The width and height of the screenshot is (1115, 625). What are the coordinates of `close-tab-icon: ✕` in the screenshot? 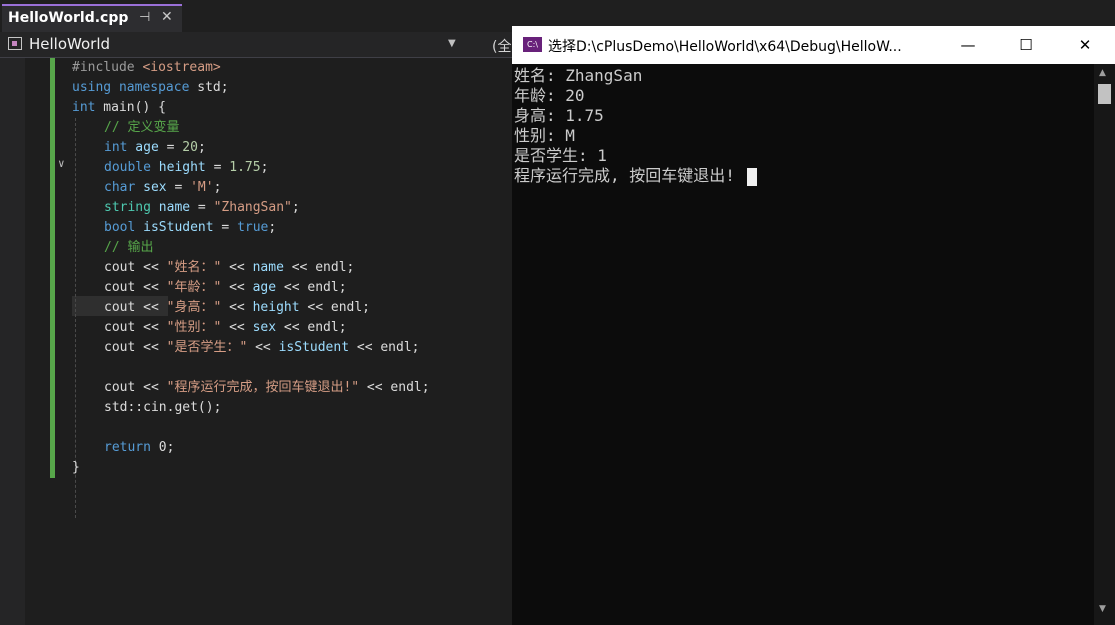 It's located at (167, 17).